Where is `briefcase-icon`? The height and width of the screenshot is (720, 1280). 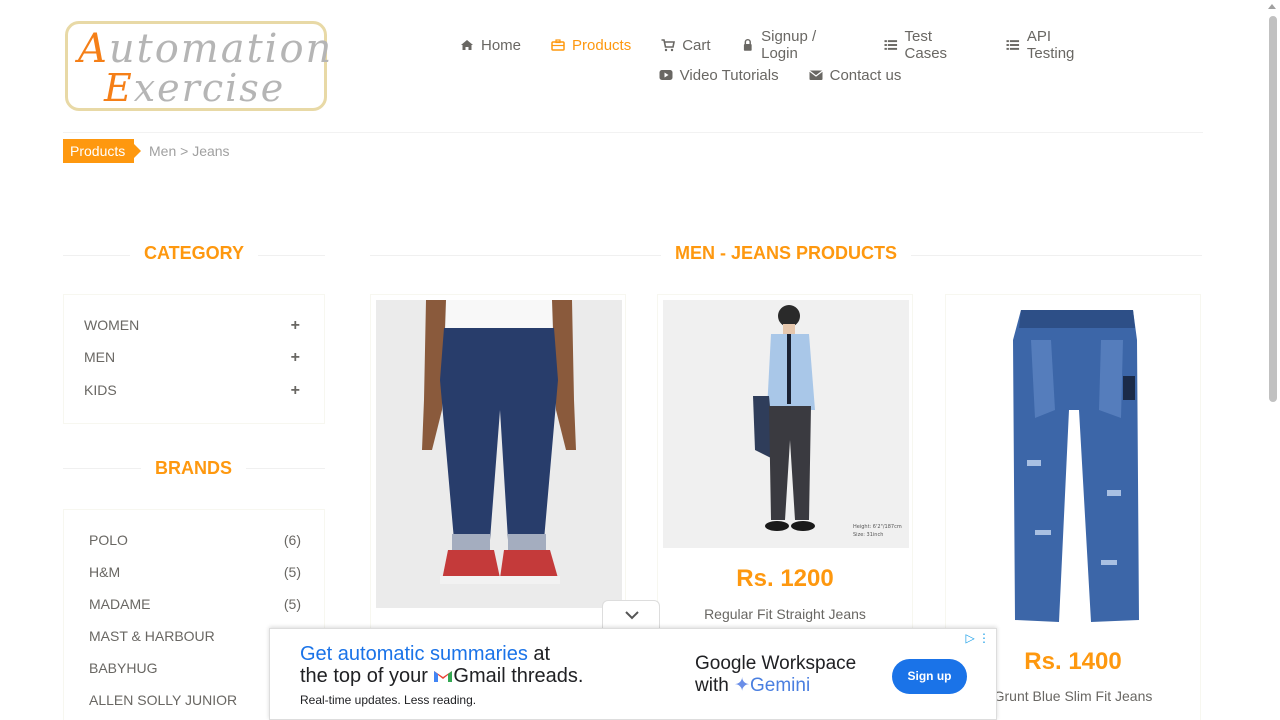
briefcase-icon is located at coordinates (558, 45).